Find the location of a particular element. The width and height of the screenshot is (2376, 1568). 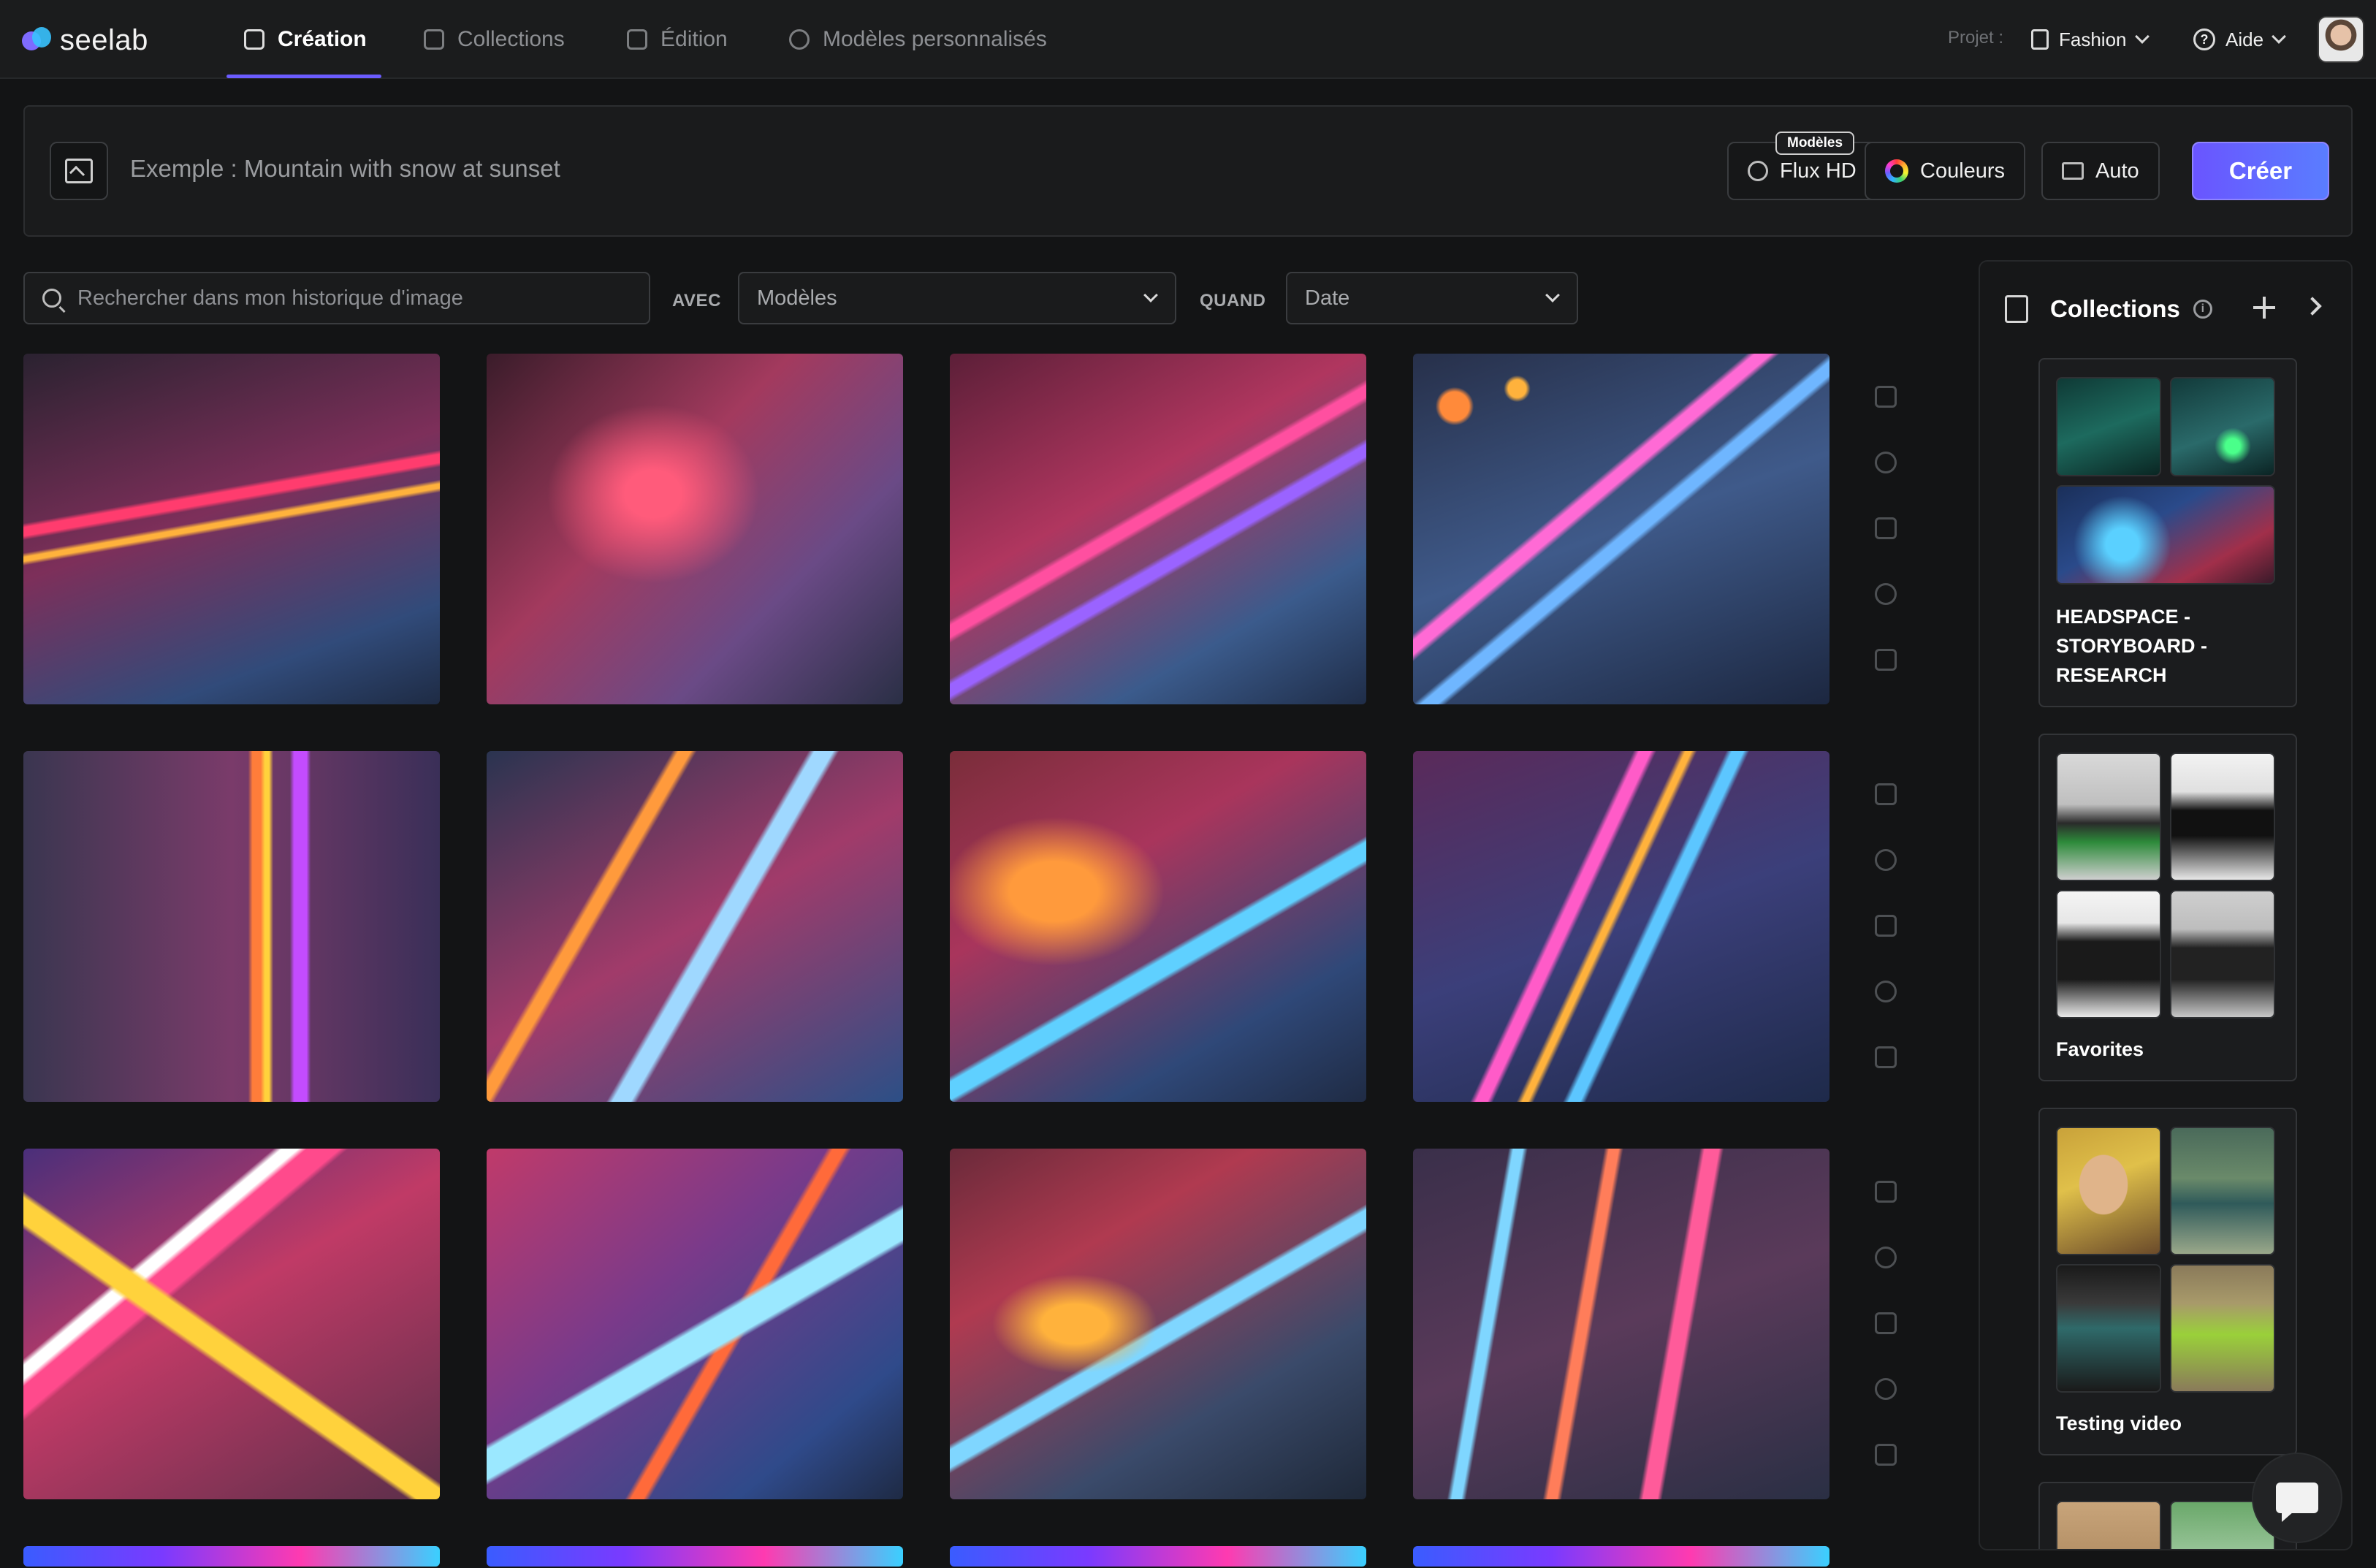

info-icon: i is located at coordinates (2202, 309).